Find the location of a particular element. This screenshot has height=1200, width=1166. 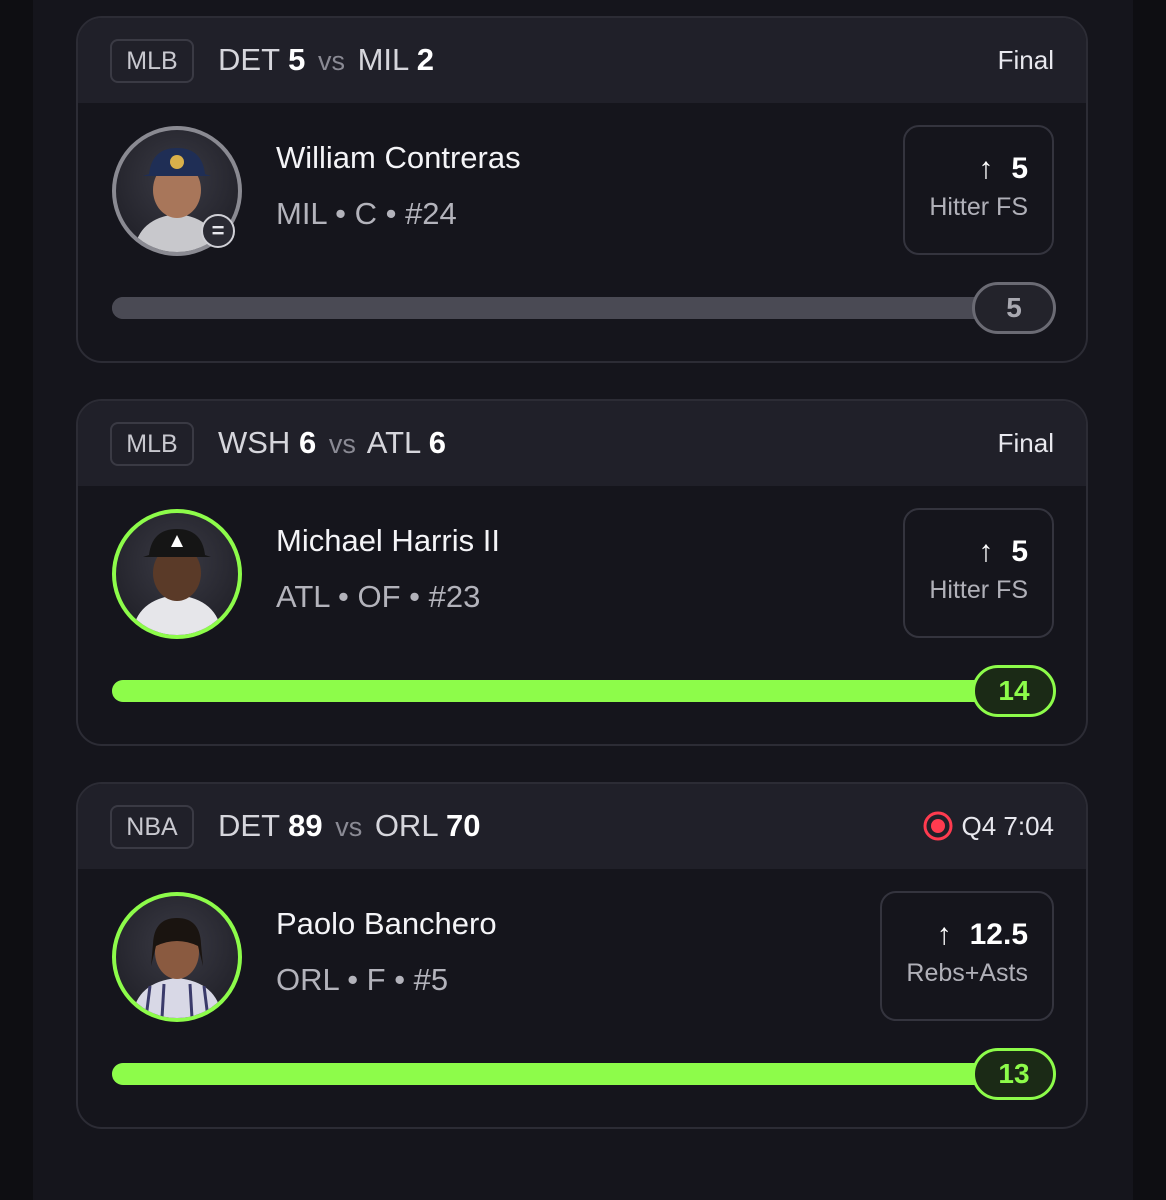

progress-value: 5 is located at coordinates (1014, 308).